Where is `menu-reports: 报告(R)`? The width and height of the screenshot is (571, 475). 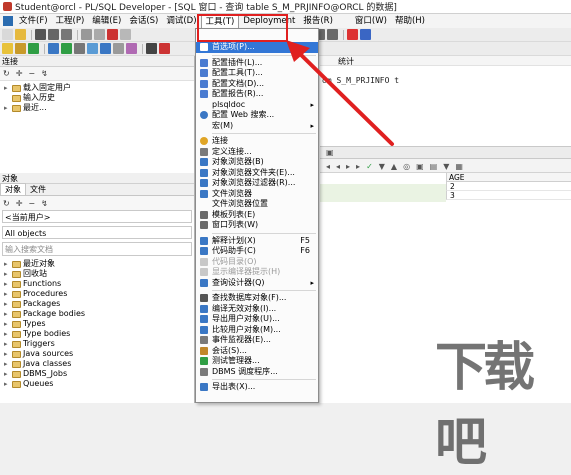
menu-reports: 报告(R) is located at coordinates (318, 21).